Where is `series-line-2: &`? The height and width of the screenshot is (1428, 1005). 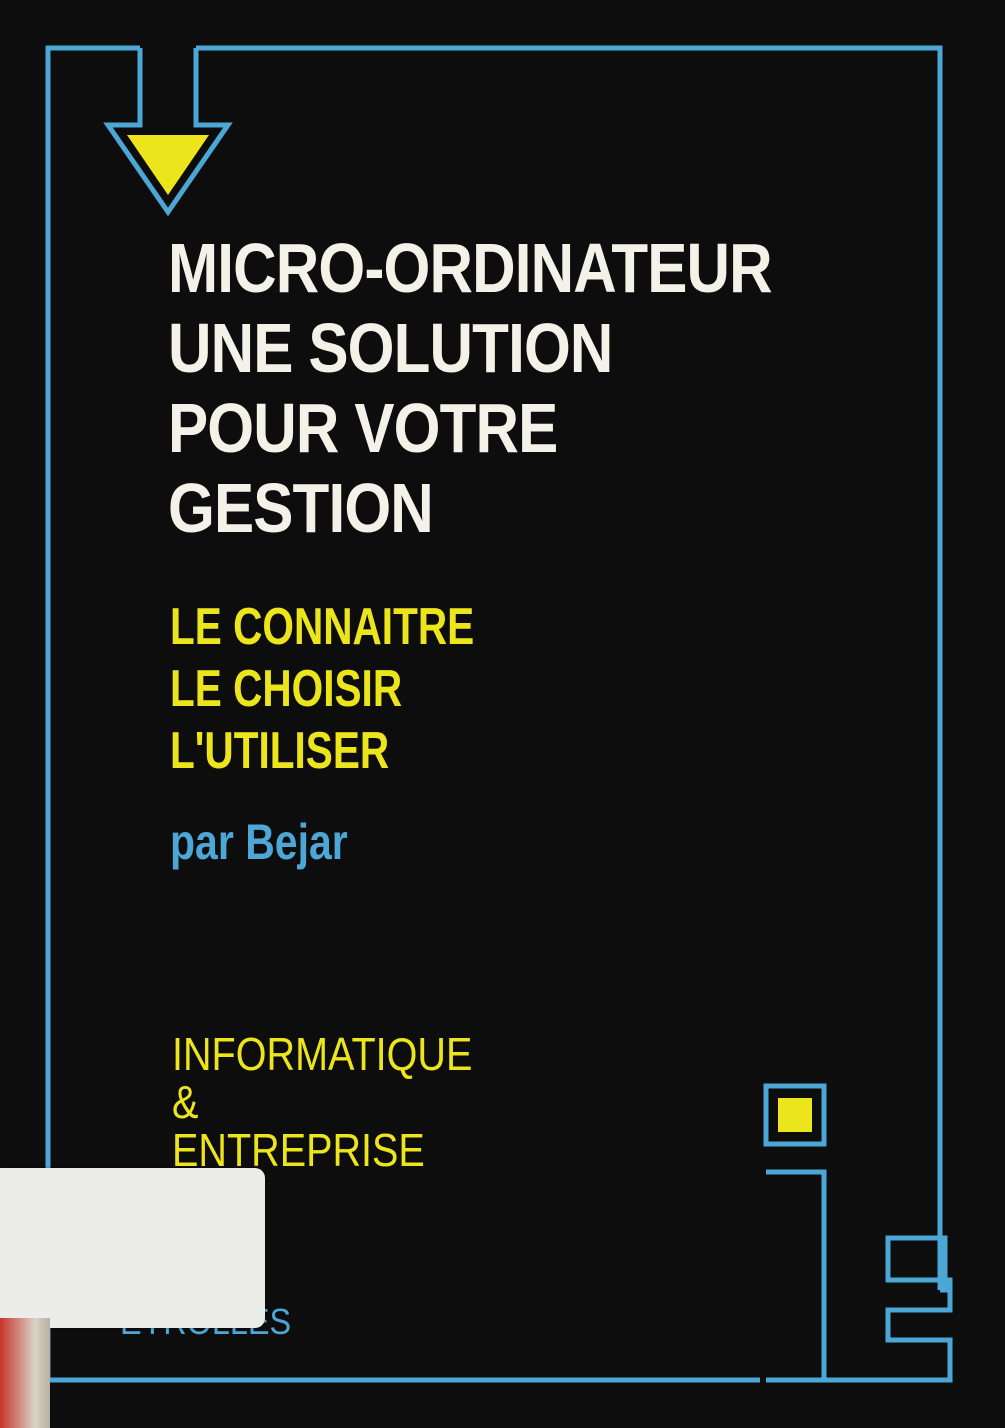
series-line-2: & is located at coordinates (185, 1102).